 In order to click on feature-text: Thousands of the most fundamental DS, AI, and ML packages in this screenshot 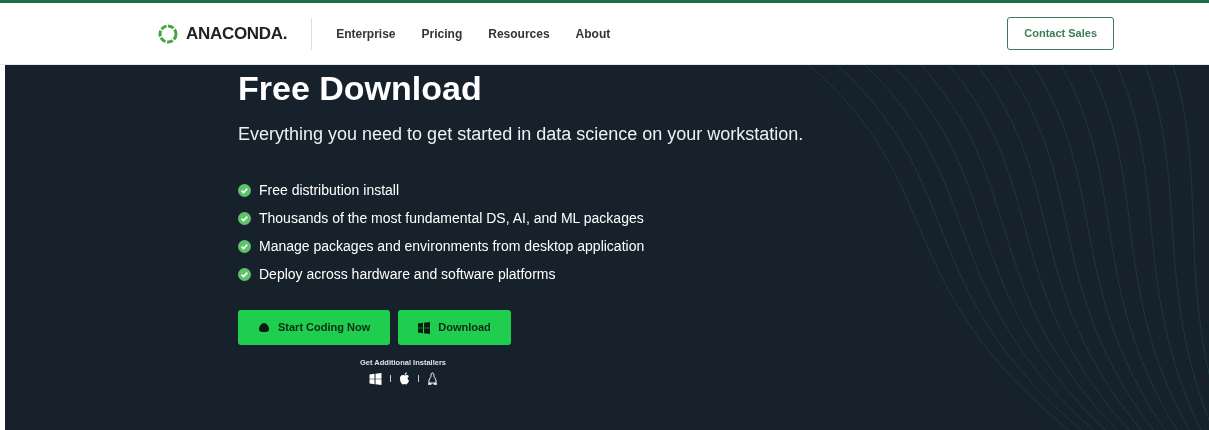, I will do `click(451, 218)`.